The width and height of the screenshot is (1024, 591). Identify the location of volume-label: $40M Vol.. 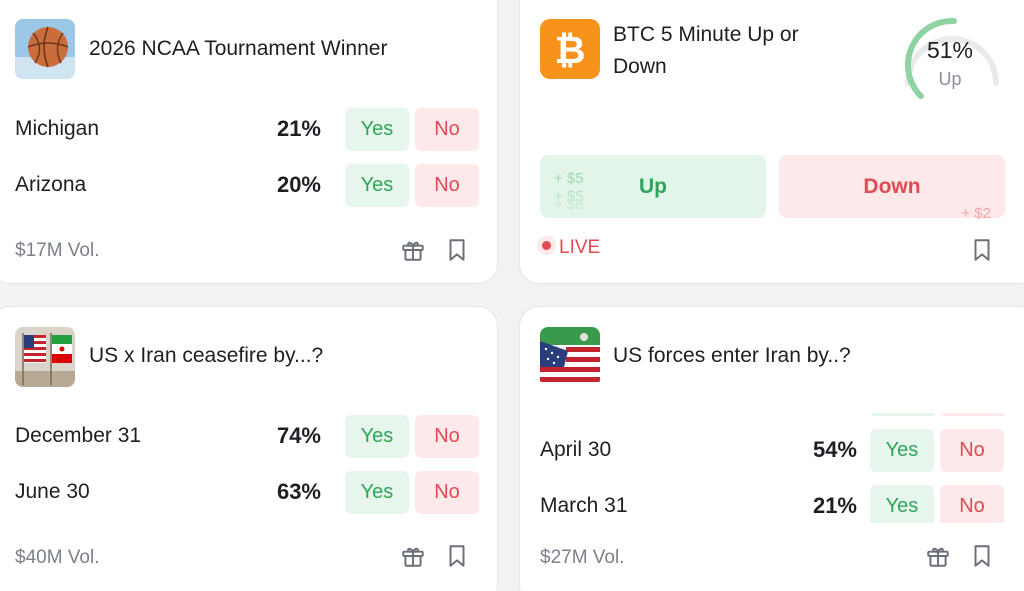
(57, 557).